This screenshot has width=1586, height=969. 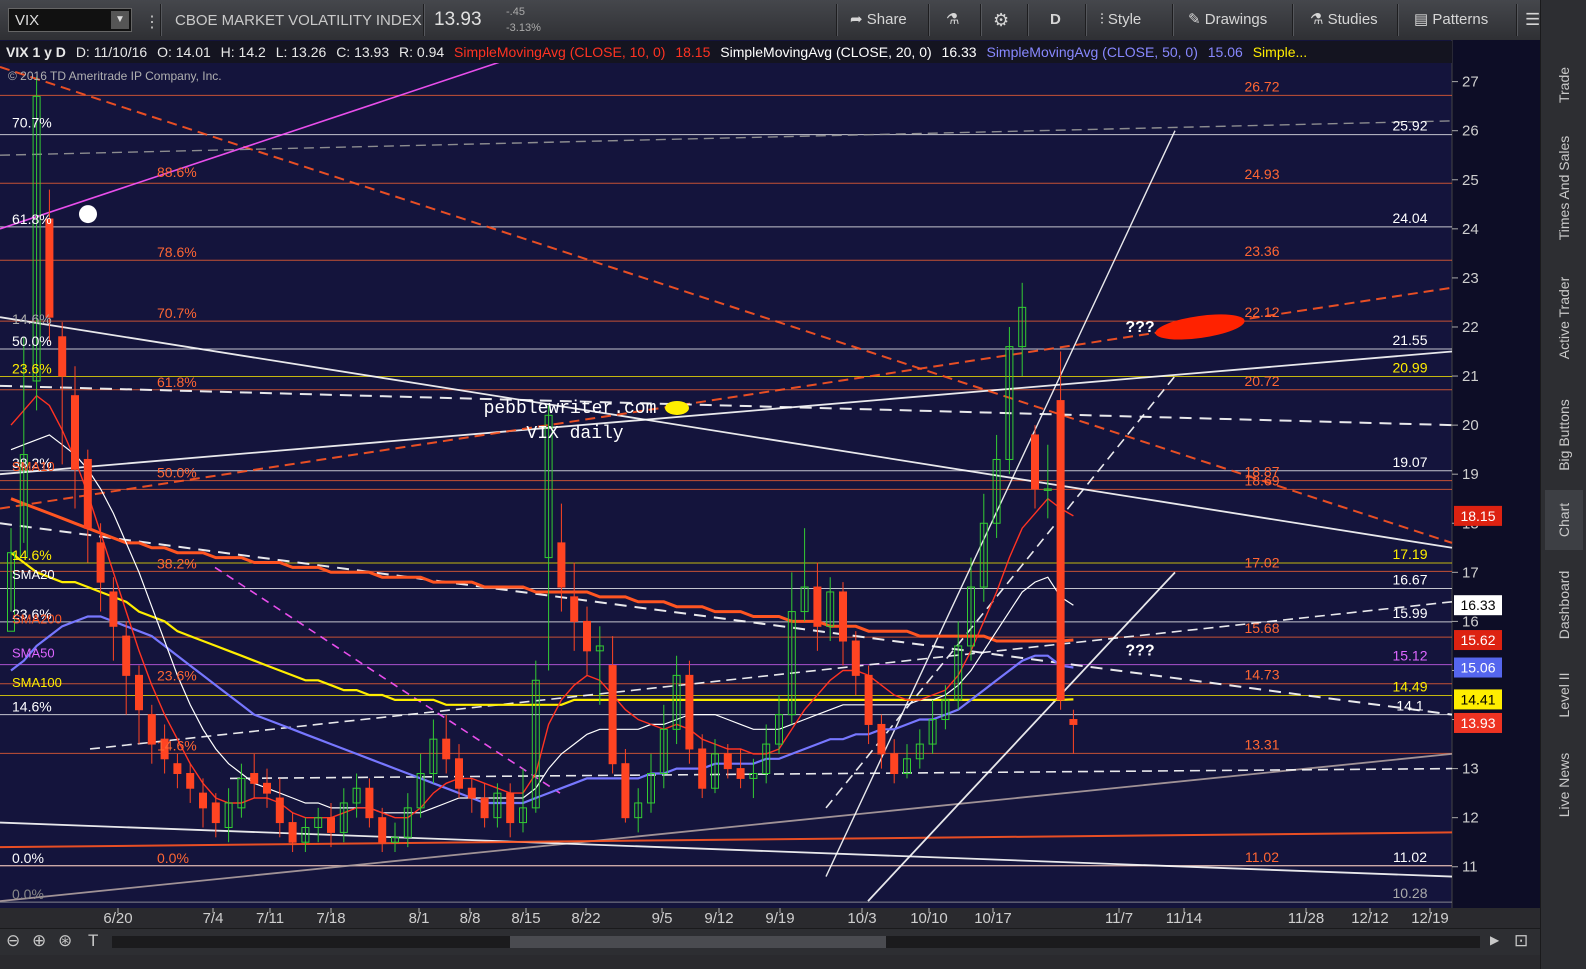 What do you see at coordinates (1494, 940) in the screenshot?
I see `scroll-right-icon: ▶` at bounding box center [1494, 940].